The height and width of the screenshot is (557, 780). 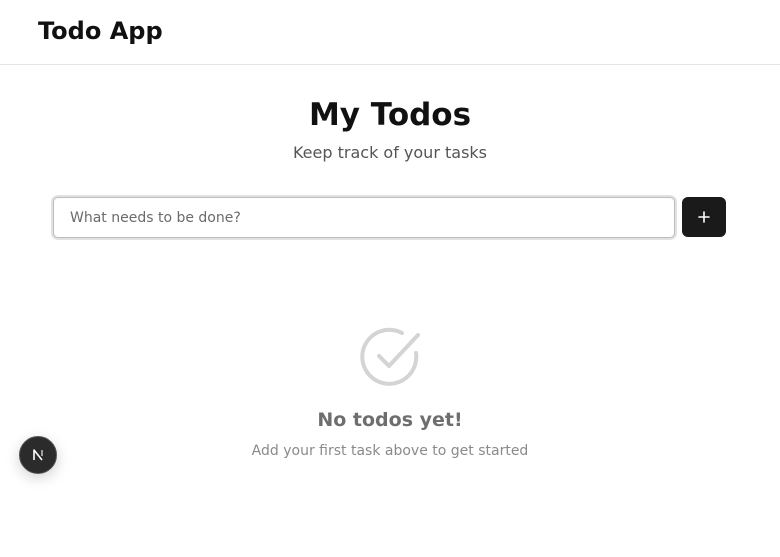 I want to click on add-todo-button, so click(x=704, y=217).